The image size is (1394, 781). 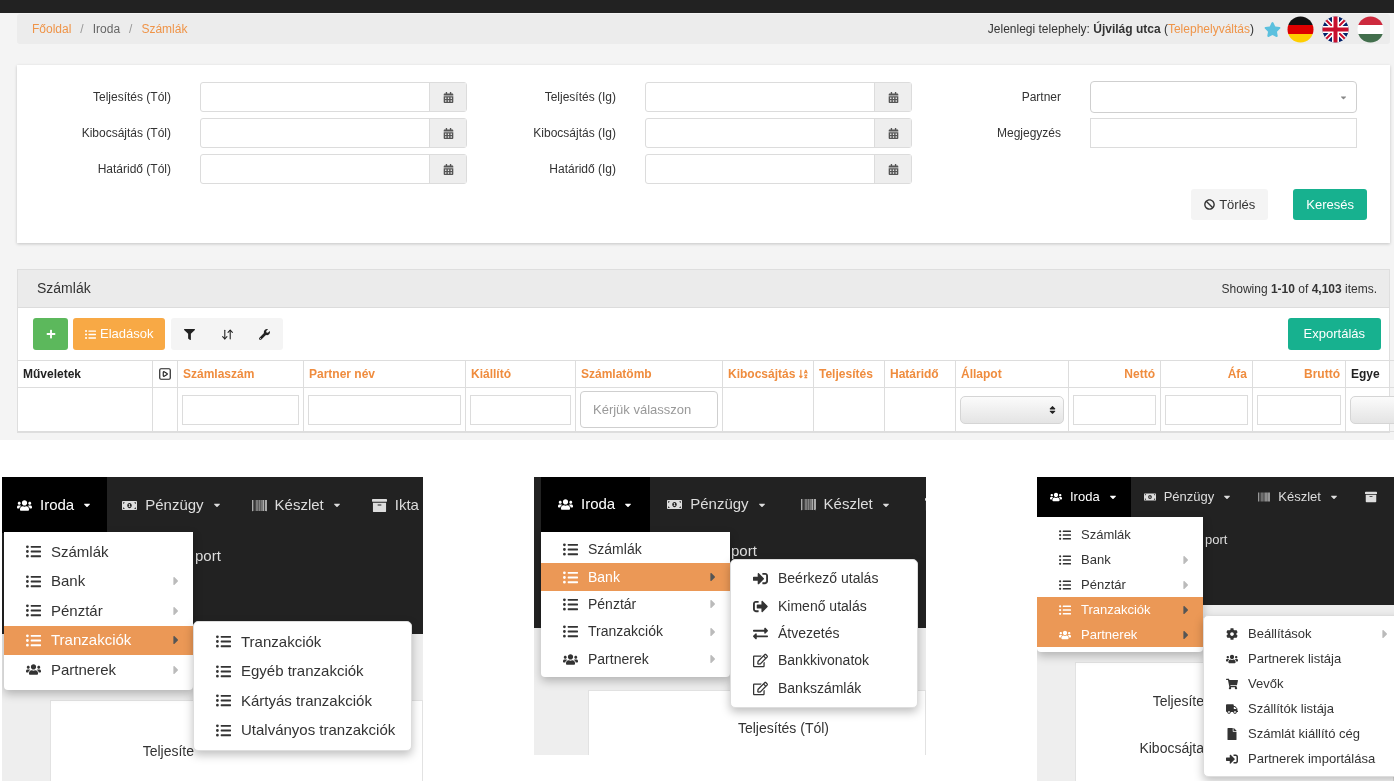 What do you see at coordinates (1272, 29) in the screenshot?
I see `star-icon` at bounding box center [1272, 29].